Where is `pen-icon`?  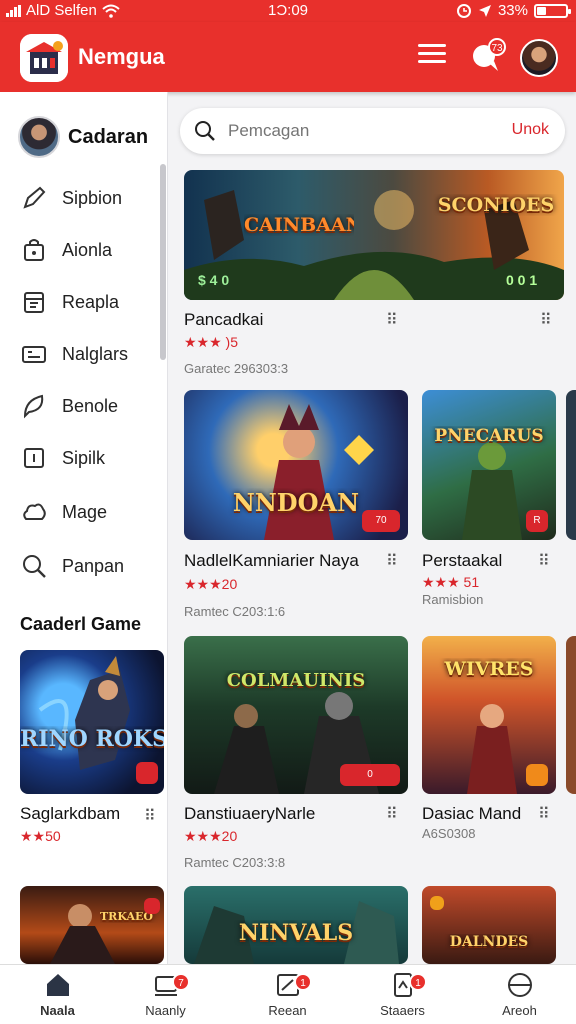
pen-icon is located at coordinates (34, 197).